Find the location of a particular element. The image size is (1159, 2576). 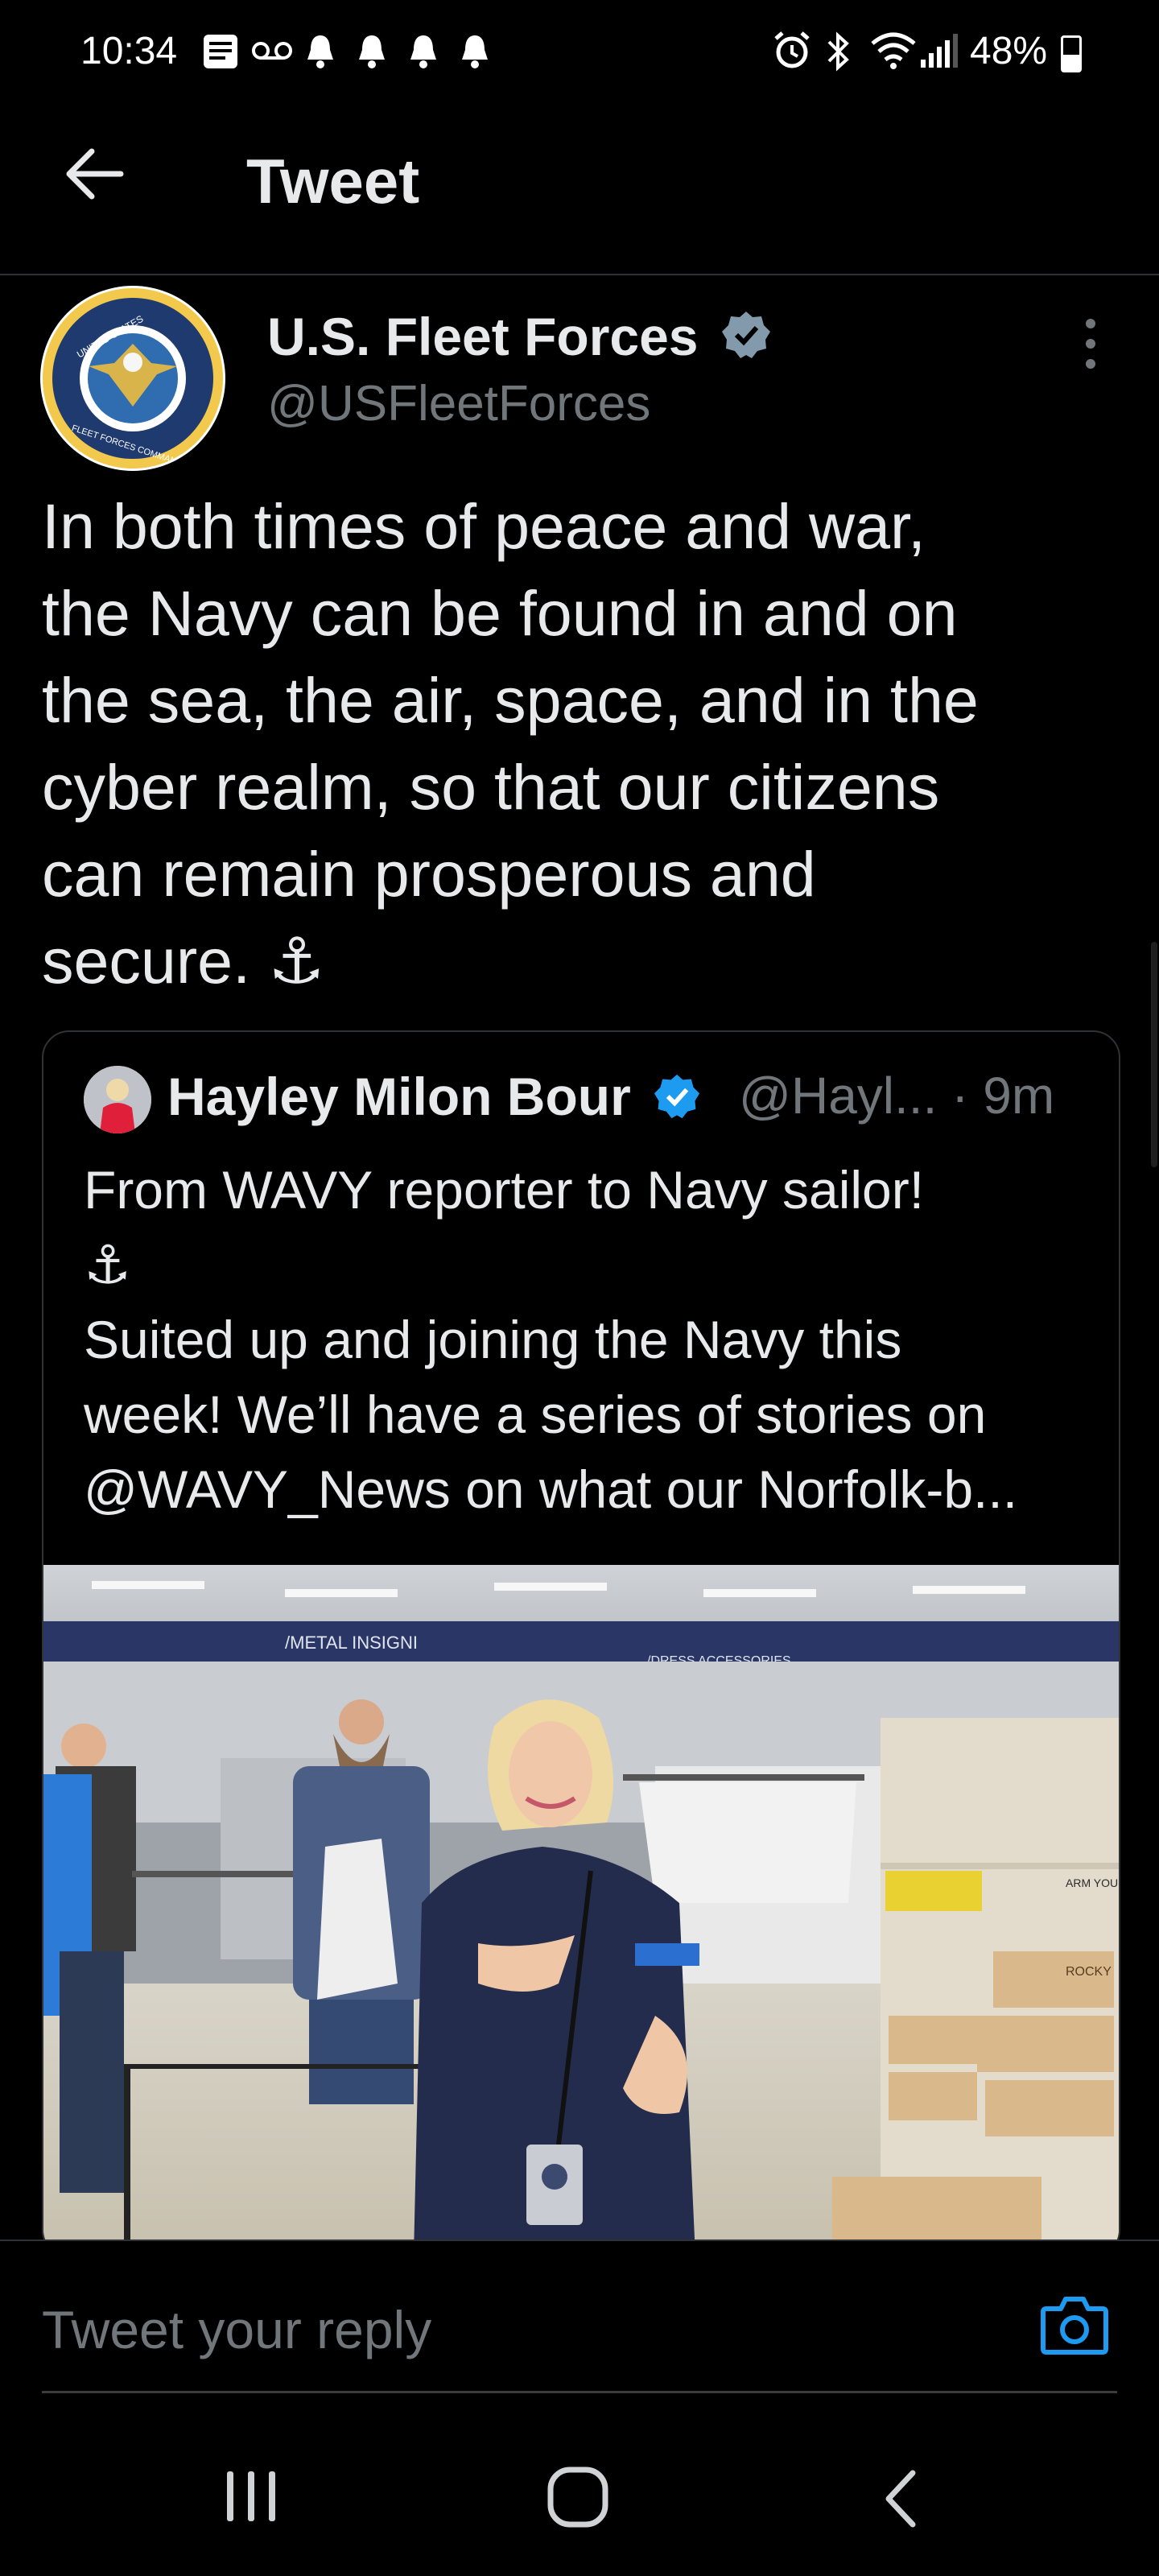

bluetooth-icon is located at coordinates (838, 51).